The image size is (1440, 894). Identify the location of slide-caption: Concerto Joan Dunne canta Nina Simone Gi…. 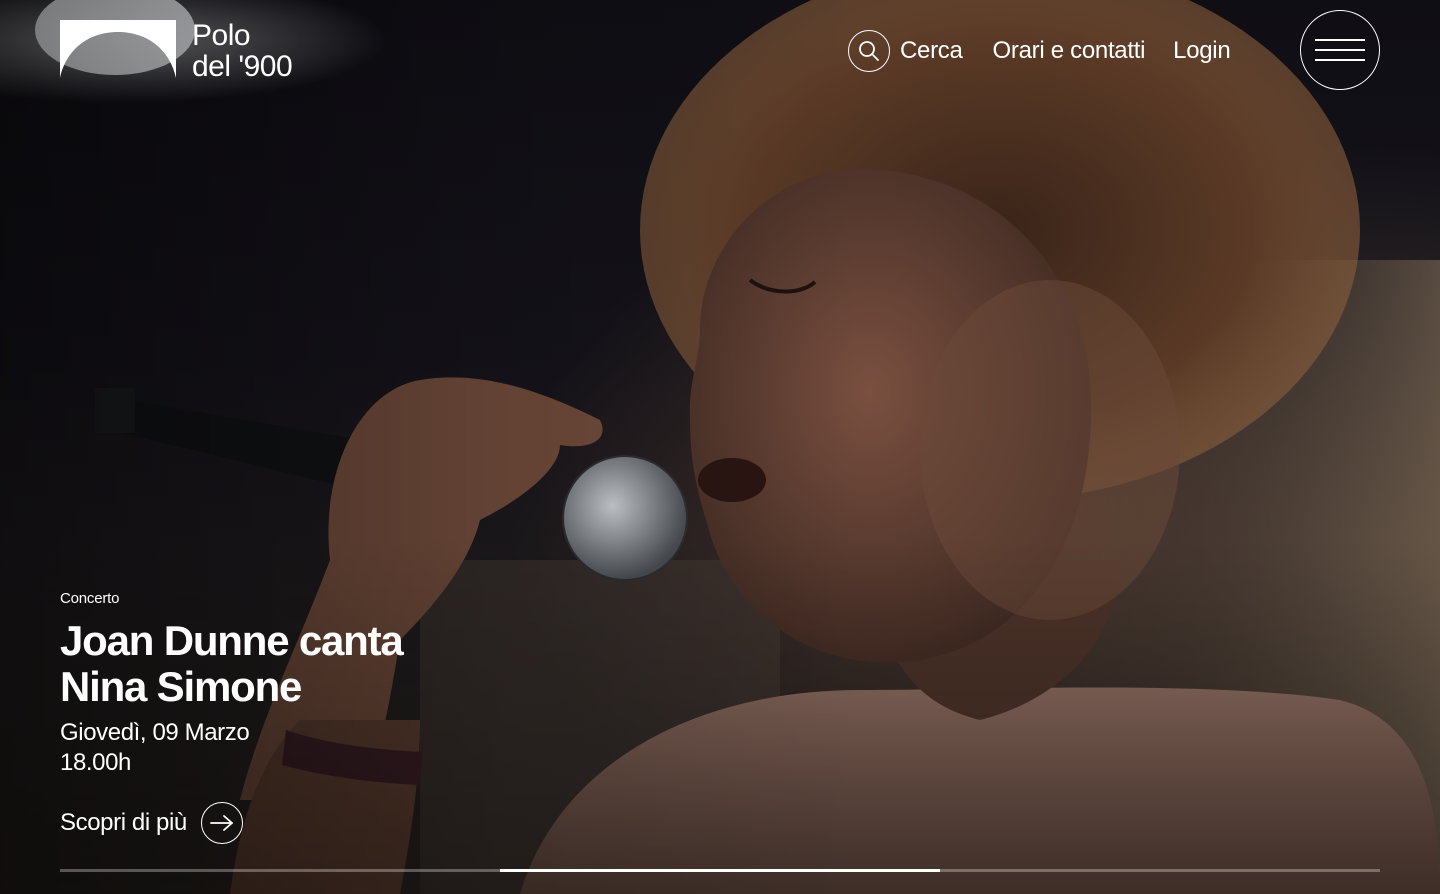
(300, 684).